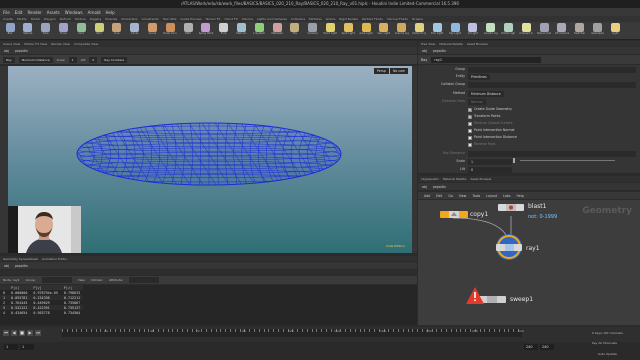 This screenshot has width=640, height=360. I want to click on jump-start-icon: ⏮, so click(6, 333).